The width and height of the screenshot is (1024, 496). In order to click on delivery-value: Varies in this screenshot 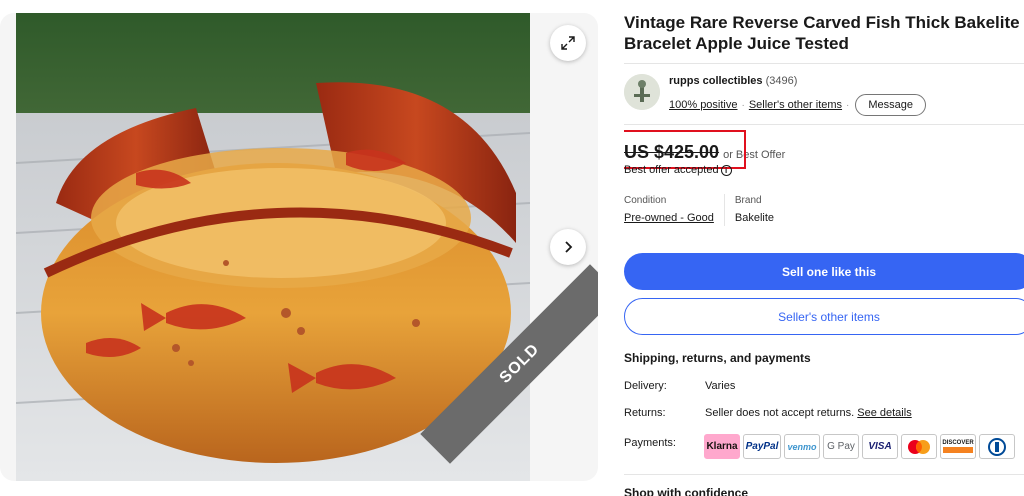, I will do `click(720, 386)`.